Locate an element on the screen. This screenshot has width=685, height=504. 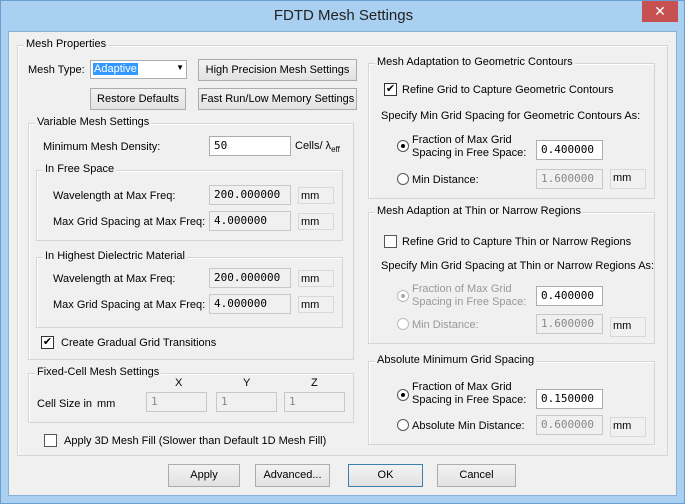
cell-size-x-input: 1 is located at coordinates (176, 402).